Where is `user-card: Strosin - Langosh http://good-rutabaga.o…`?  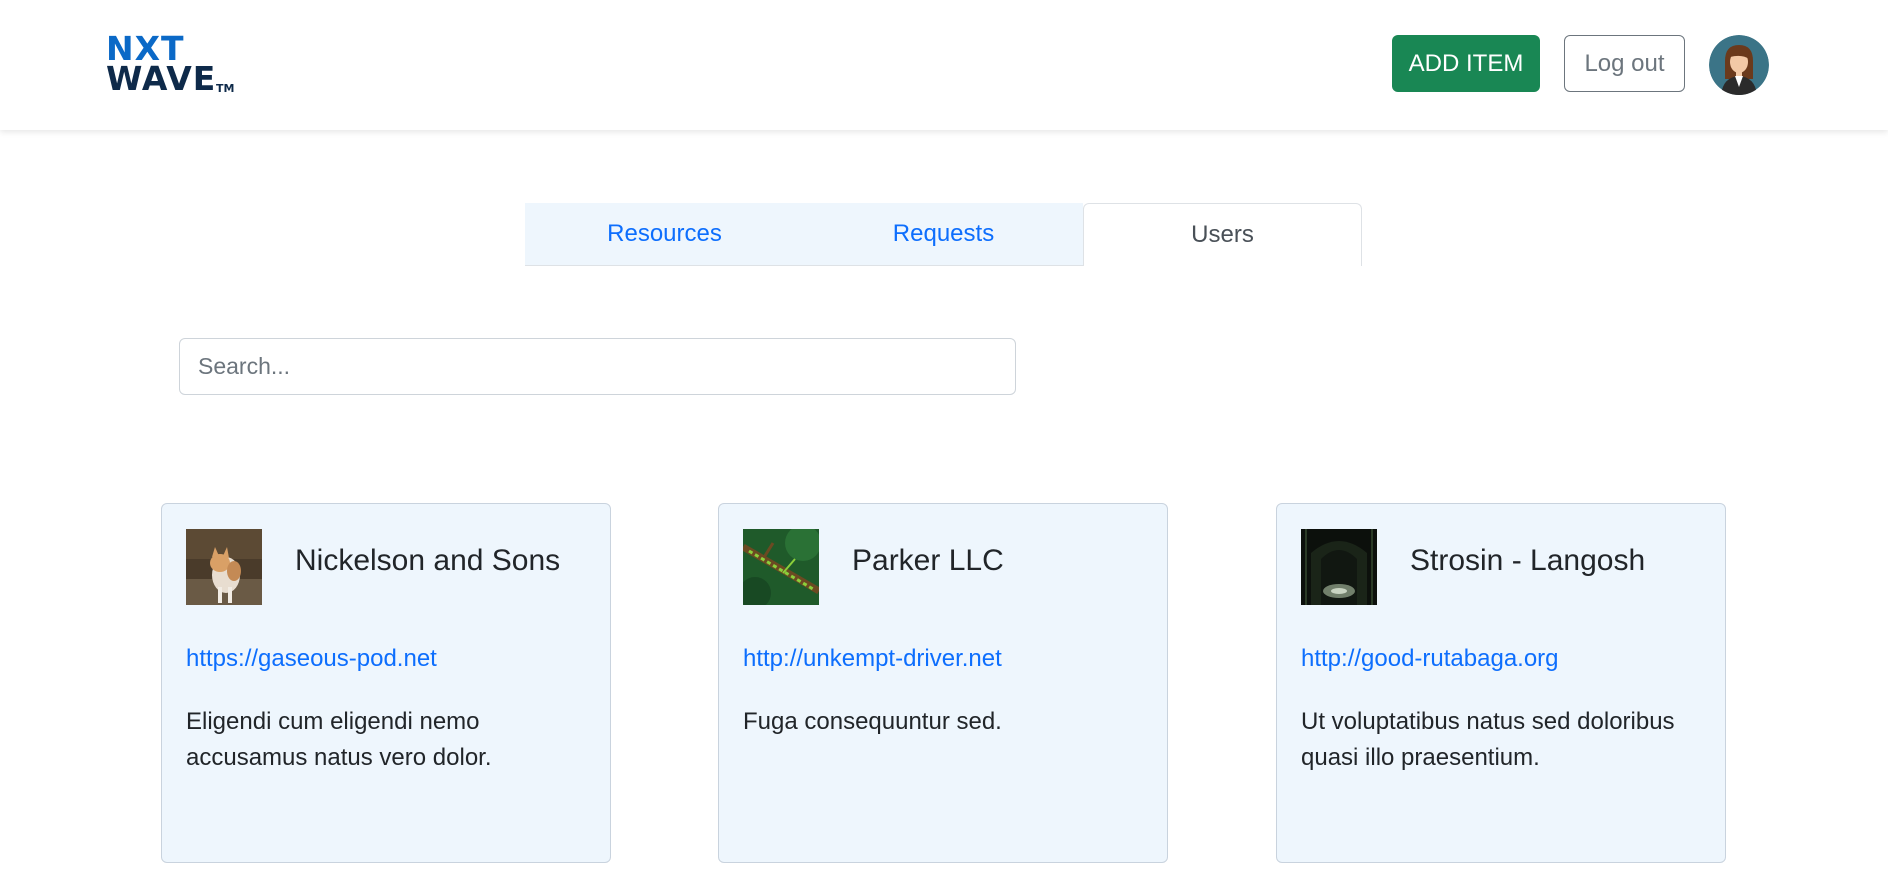 user-card: Strosin - Langosh http://good-rutabaga.o… is located at coordinates (1501, 683).